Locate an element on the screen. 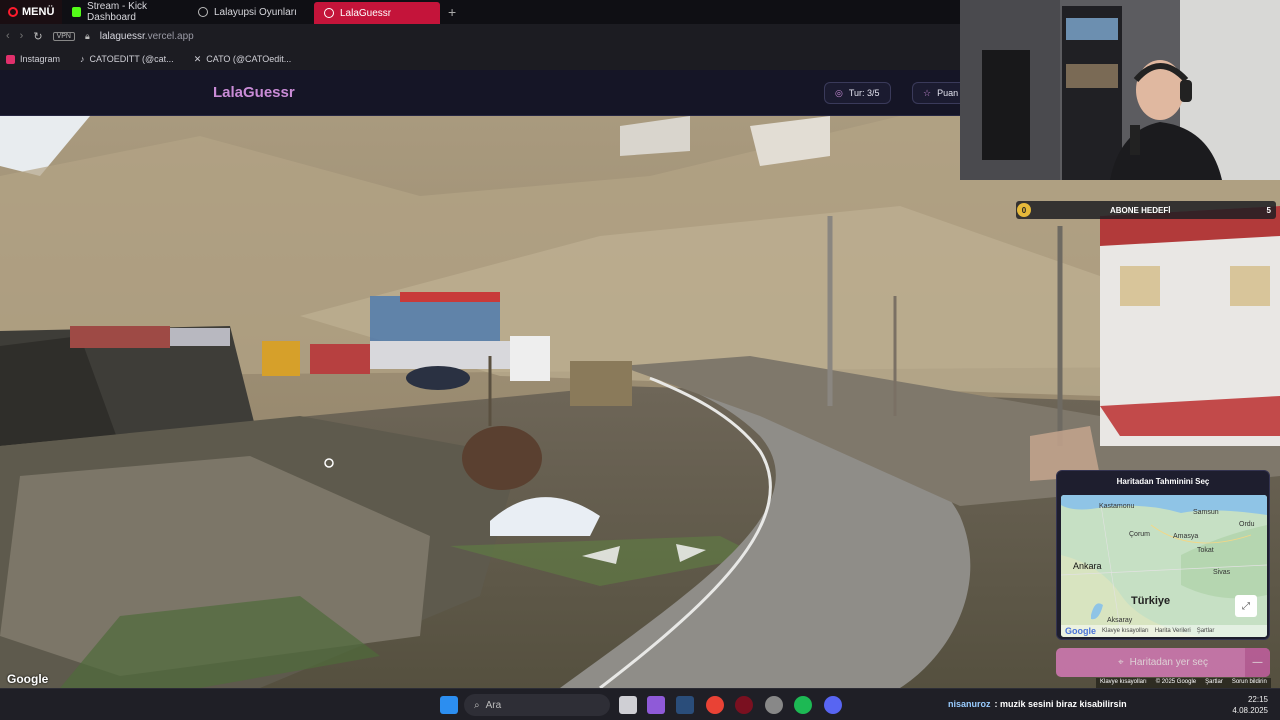 The width and height of the screenshot is (1280, 720). forward-icon: › is located at coordinates (22, 36).